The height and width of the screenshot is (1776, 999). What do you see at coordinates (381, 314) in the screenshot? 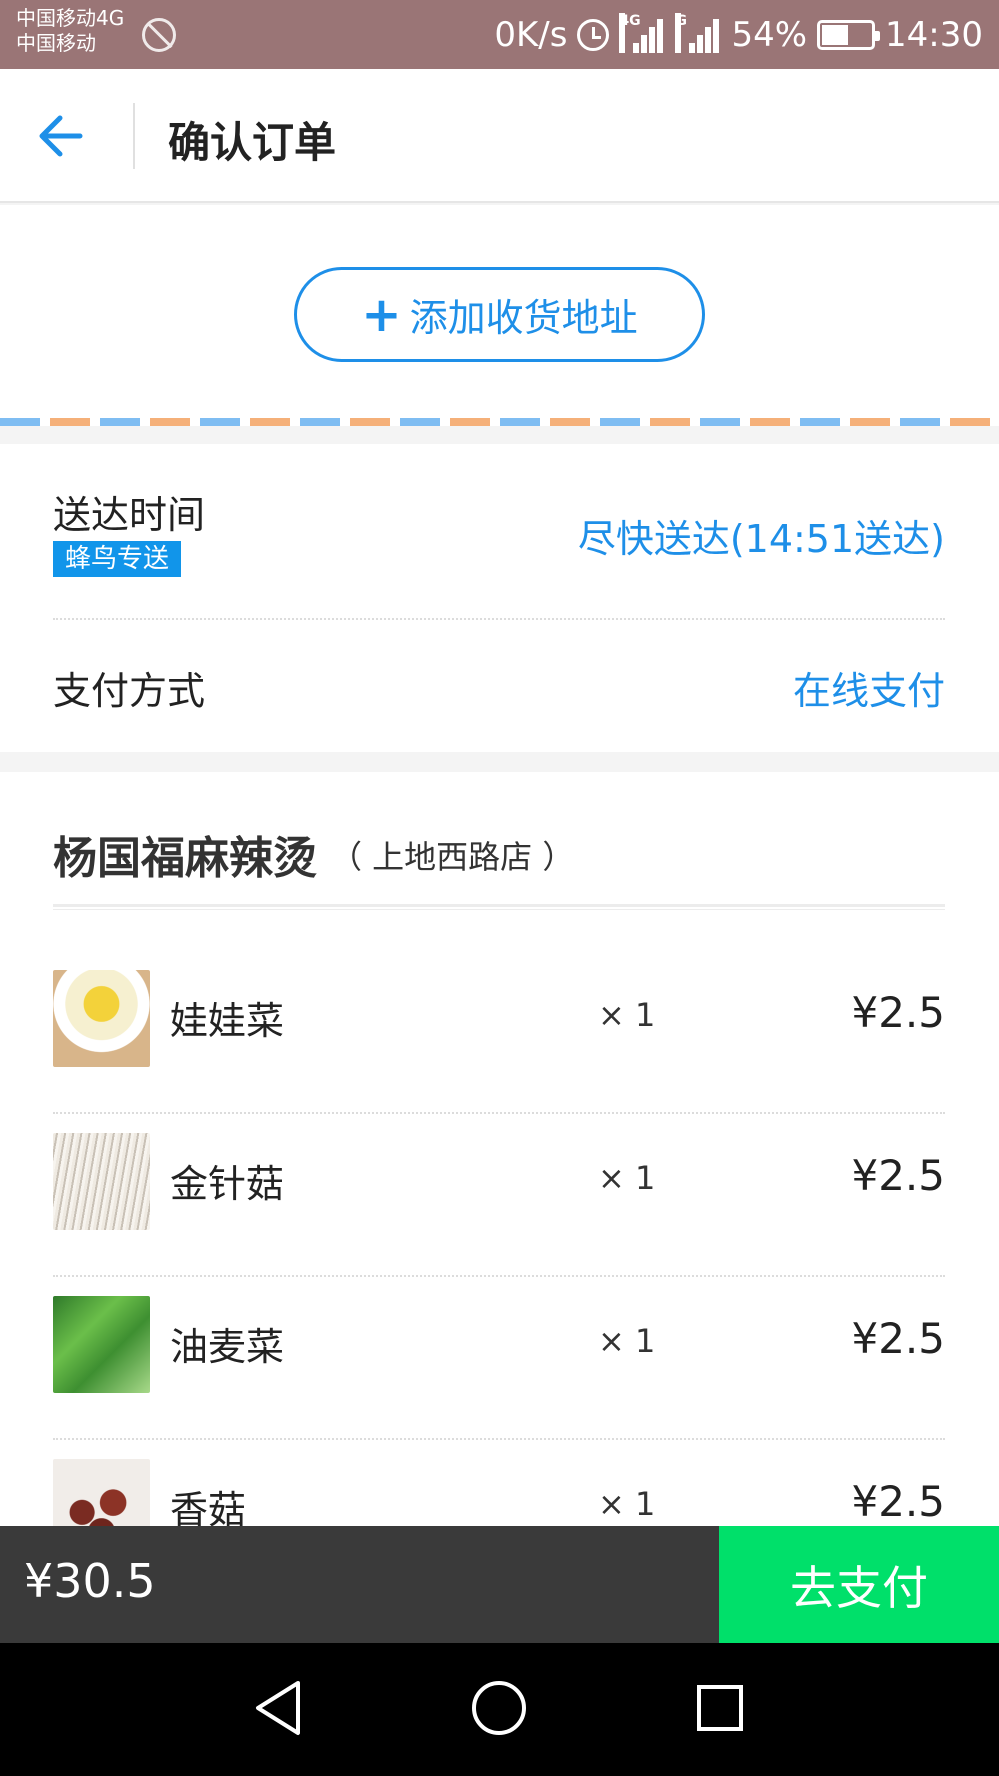
I see `plus-icon: +` at bounding box center [381, 314].